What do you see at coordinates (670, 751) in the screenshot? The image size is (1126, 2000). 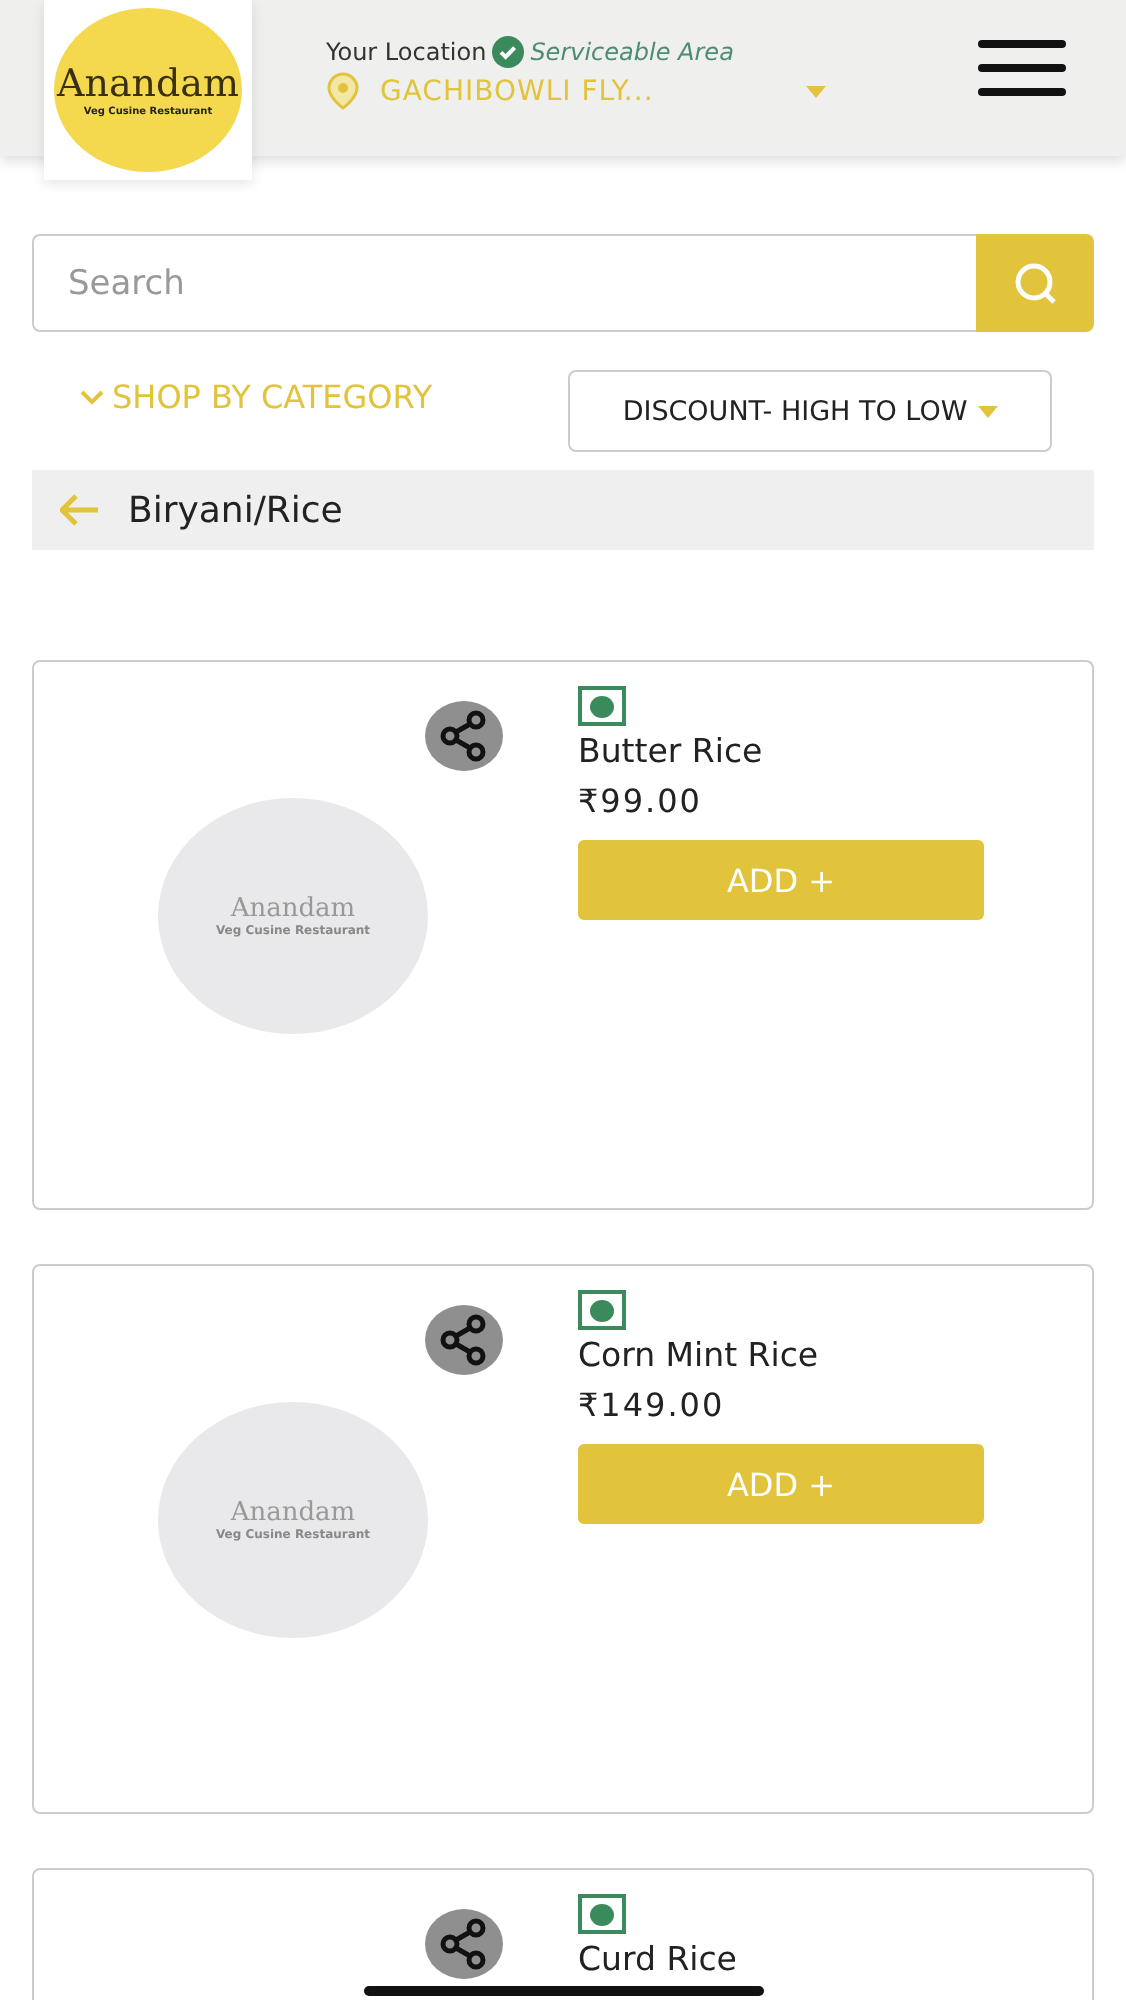 I see `product-name: Butter Rice` at bounding box center [670, 751].